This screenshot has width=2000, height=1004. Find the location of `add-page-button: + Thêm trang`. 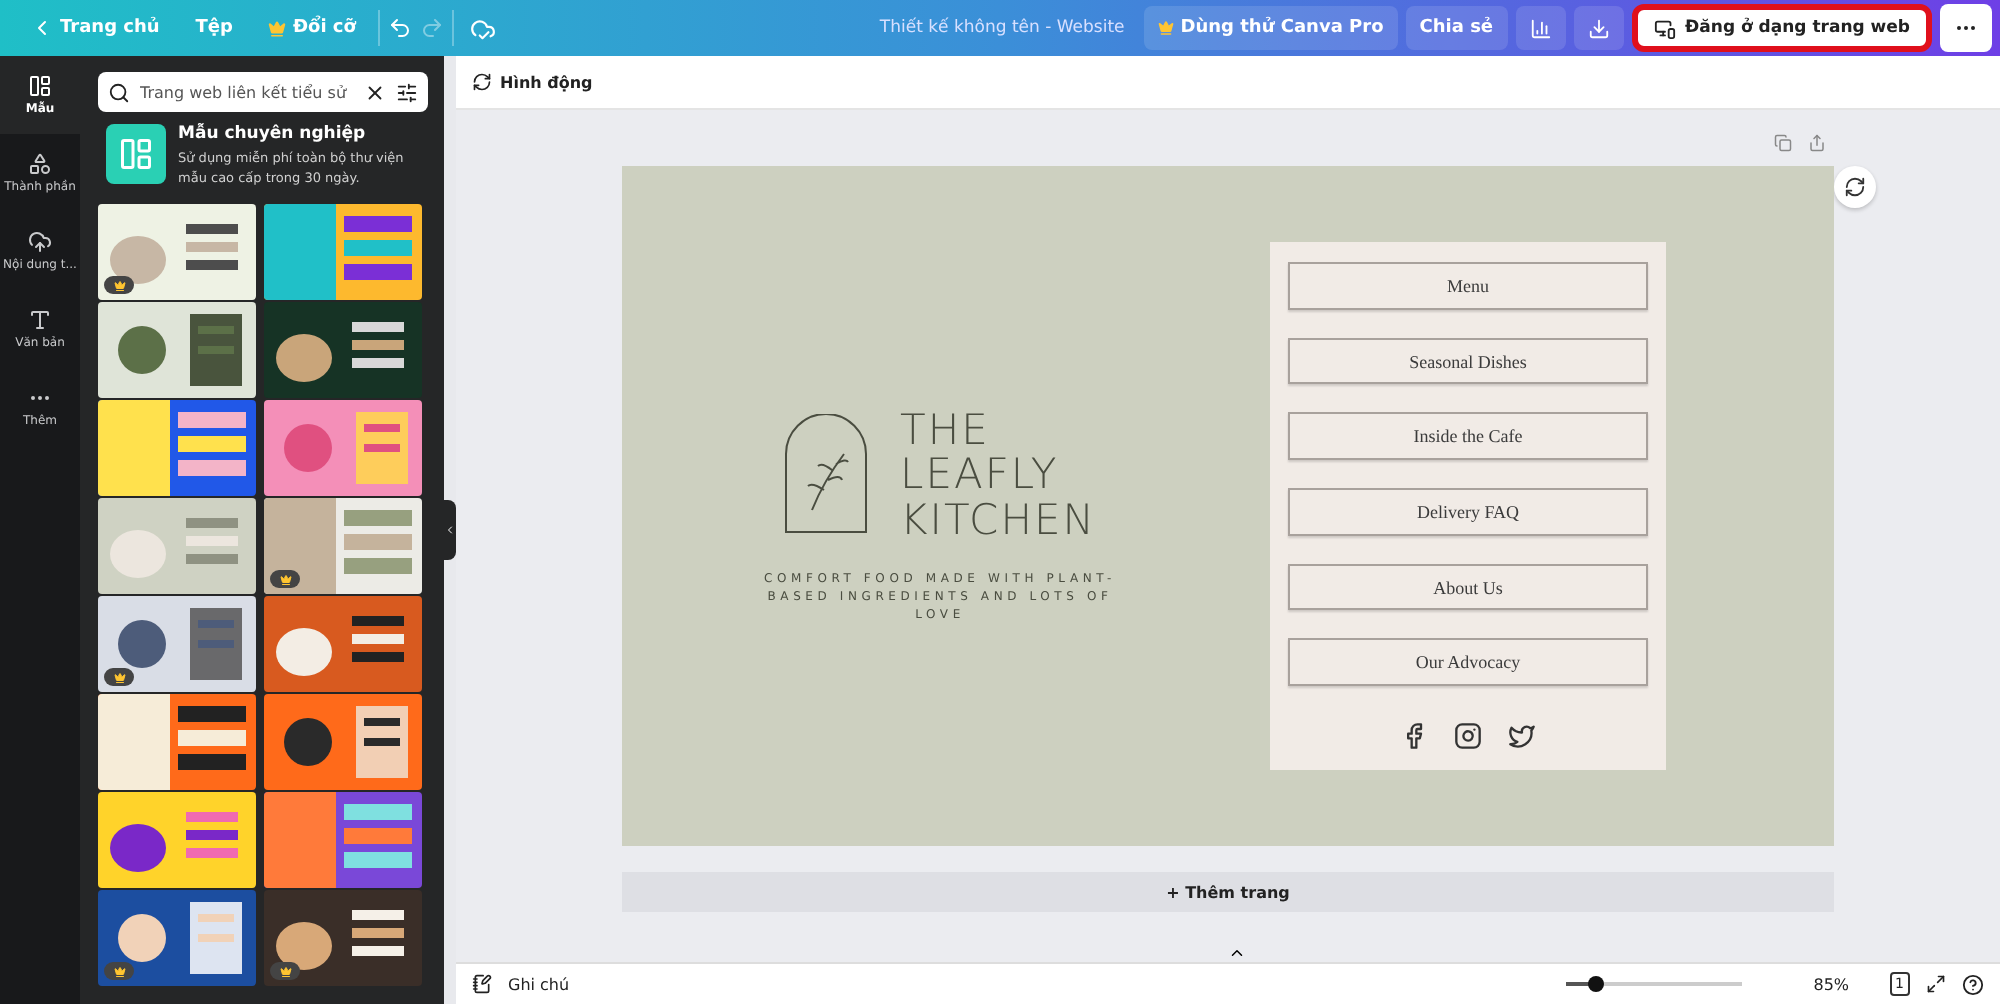

add-page-button: + Thêm trang is located at coordinates (1228, 892).